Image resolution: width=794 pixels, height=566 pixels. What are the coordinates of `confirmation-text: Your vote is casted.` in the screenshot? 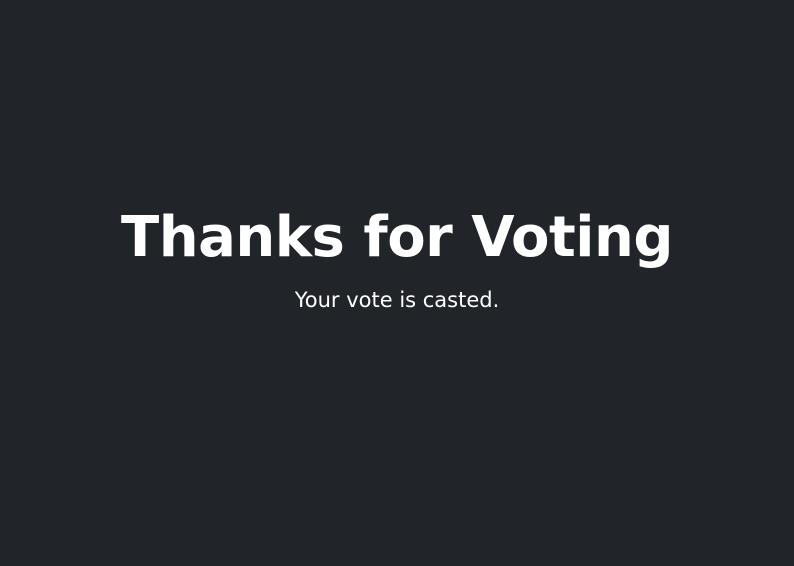 It's located at (397, 300).